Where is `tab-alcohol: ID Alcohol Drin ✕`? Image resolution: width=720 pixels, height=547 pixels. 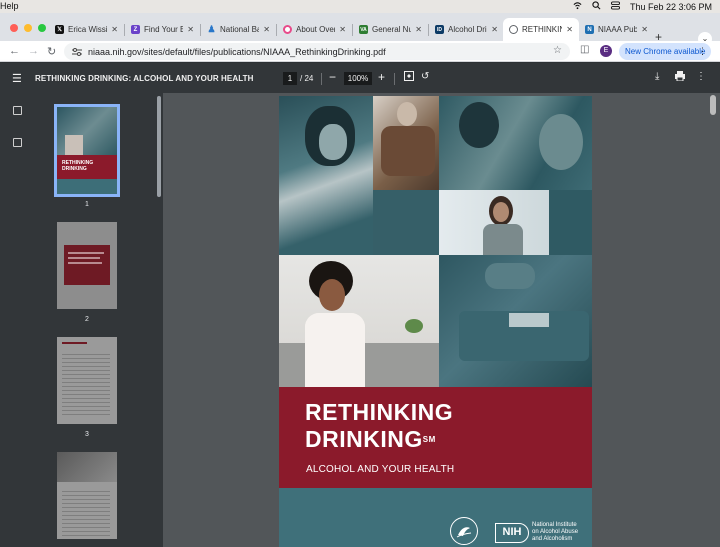 tab-alcohol: ID Alcohol Drin ✕ is located at coordinates (466, 29).